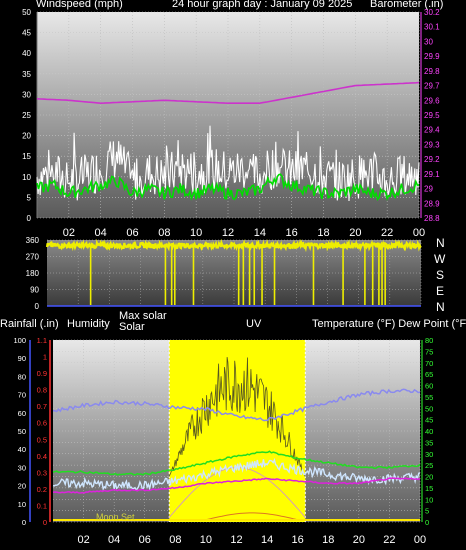 The height and width of the screenshot is (550, 466). I want to click on wind-x-tick-label: 20, so click(355, 233).